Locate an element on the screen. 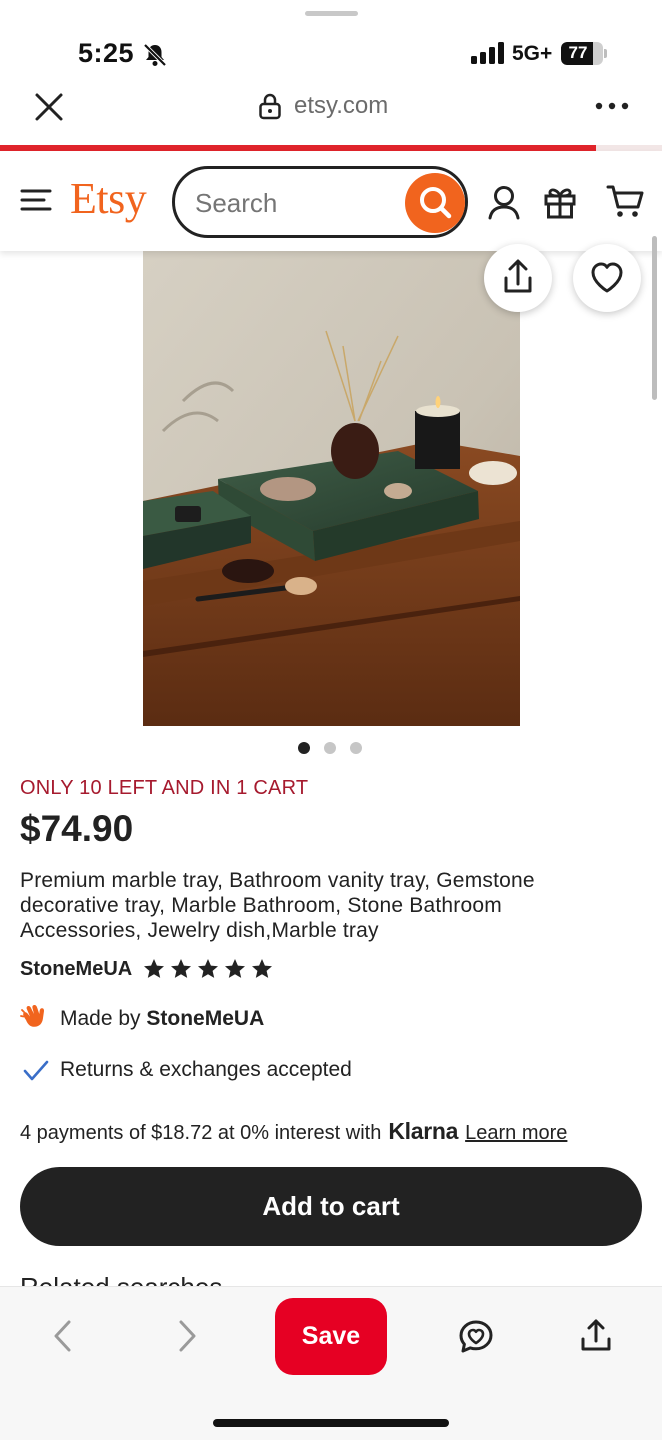  save-button: Save is located at coordinates (331, 1336).